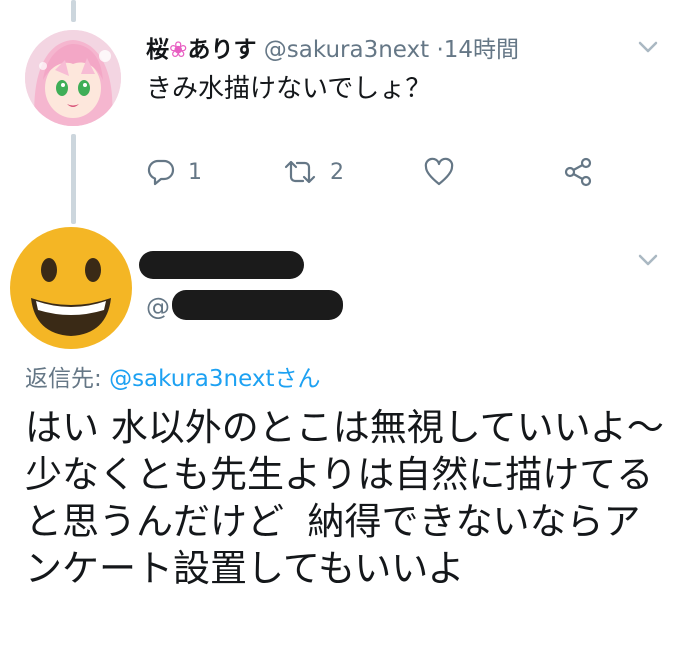  I want to click on avatar, so click(73, 78).